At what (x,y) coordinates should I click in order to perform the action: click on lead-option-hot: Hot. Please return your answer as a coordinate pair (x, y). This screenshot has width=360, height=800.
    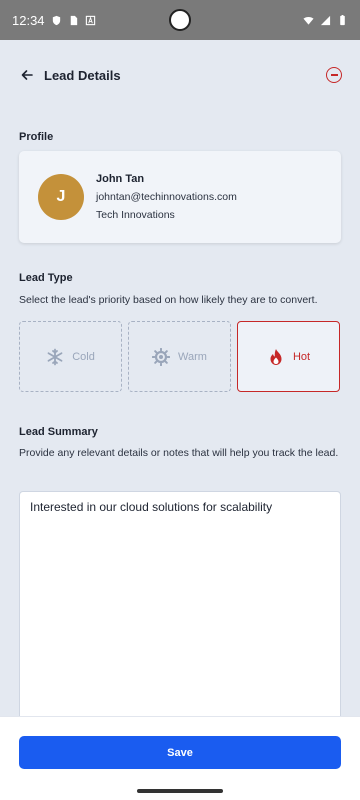
    Looking at the image, I should click on (288, 356).